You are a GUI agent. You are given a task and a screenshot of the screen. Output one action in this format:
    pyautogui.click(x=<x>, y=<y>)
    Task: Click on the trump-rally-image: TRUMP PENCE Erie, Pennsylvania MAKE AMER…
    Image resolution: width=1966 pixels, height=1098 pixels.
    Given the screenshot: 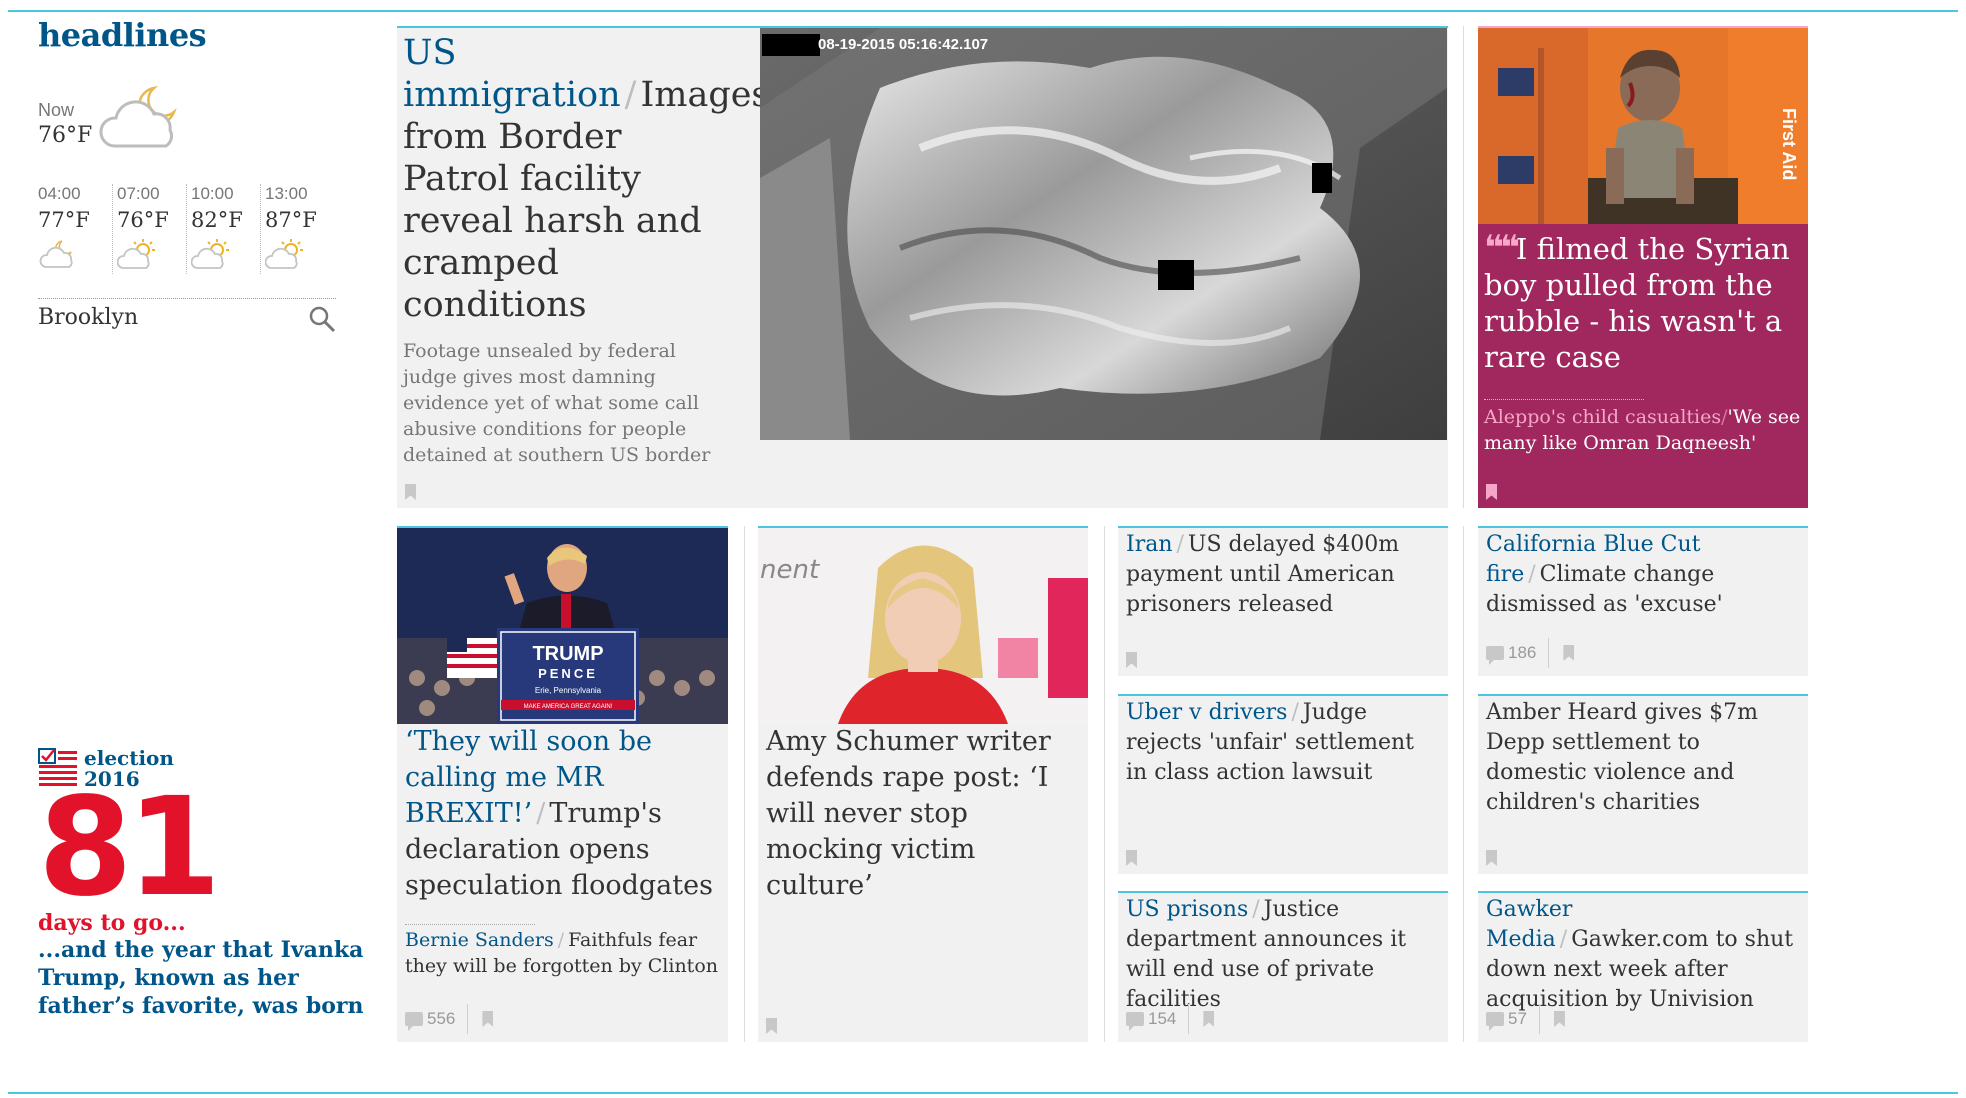 What is the action you would take?
    pyautogui.click(x=562, y=626)
    